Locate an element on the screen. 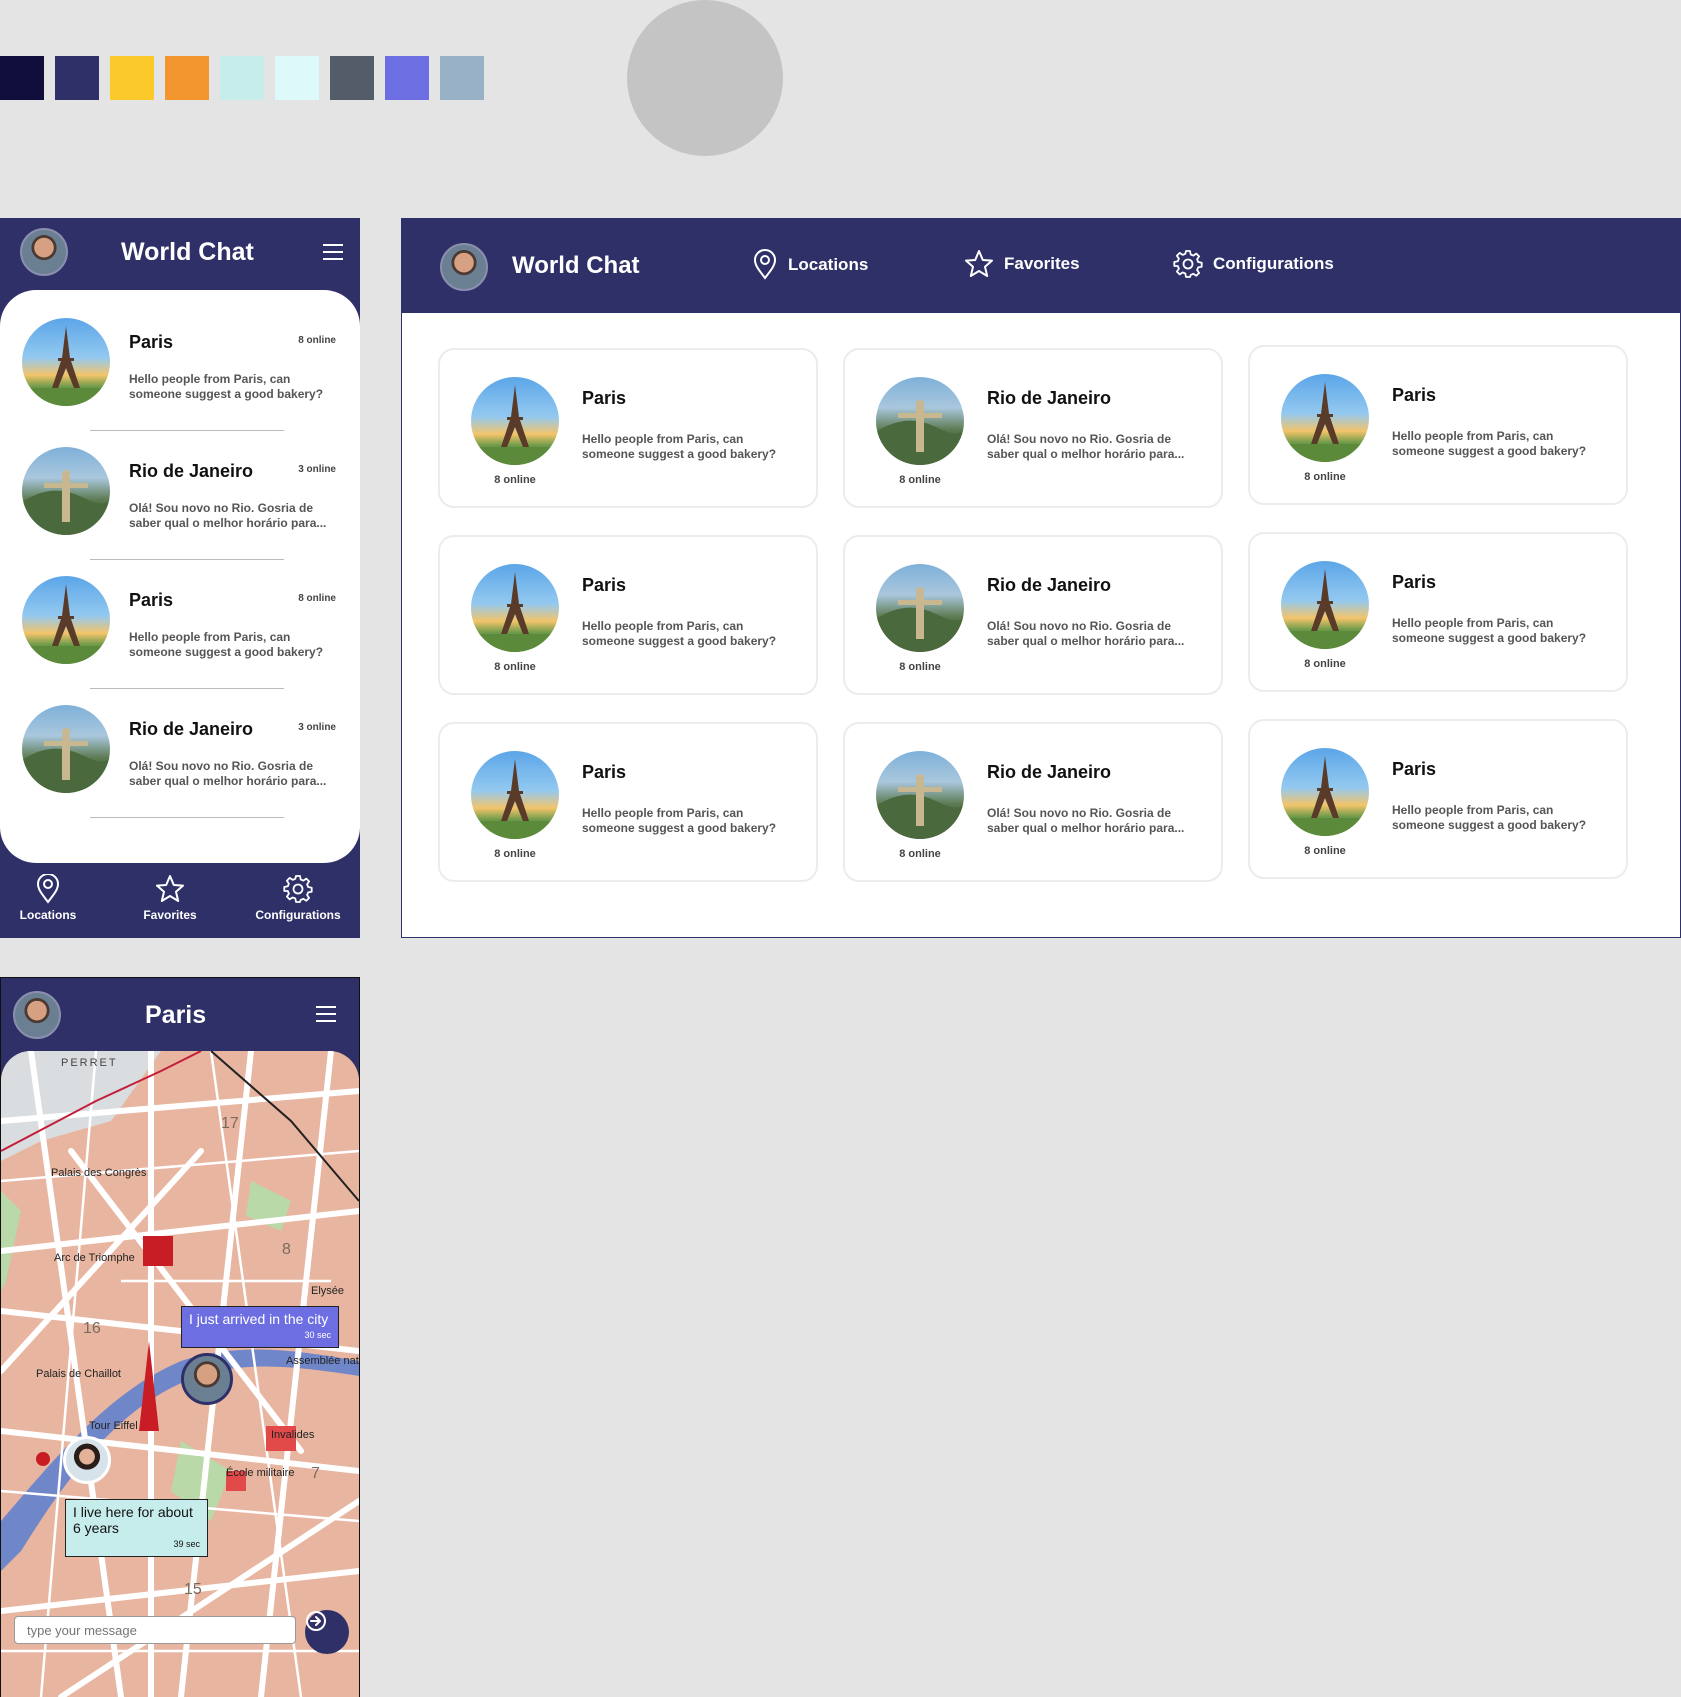 The width and height of the screenshot is (1681, 1697). chat-bubble-other: I live here for about 6 years 39 sec is located at coordinates (136, 1528).